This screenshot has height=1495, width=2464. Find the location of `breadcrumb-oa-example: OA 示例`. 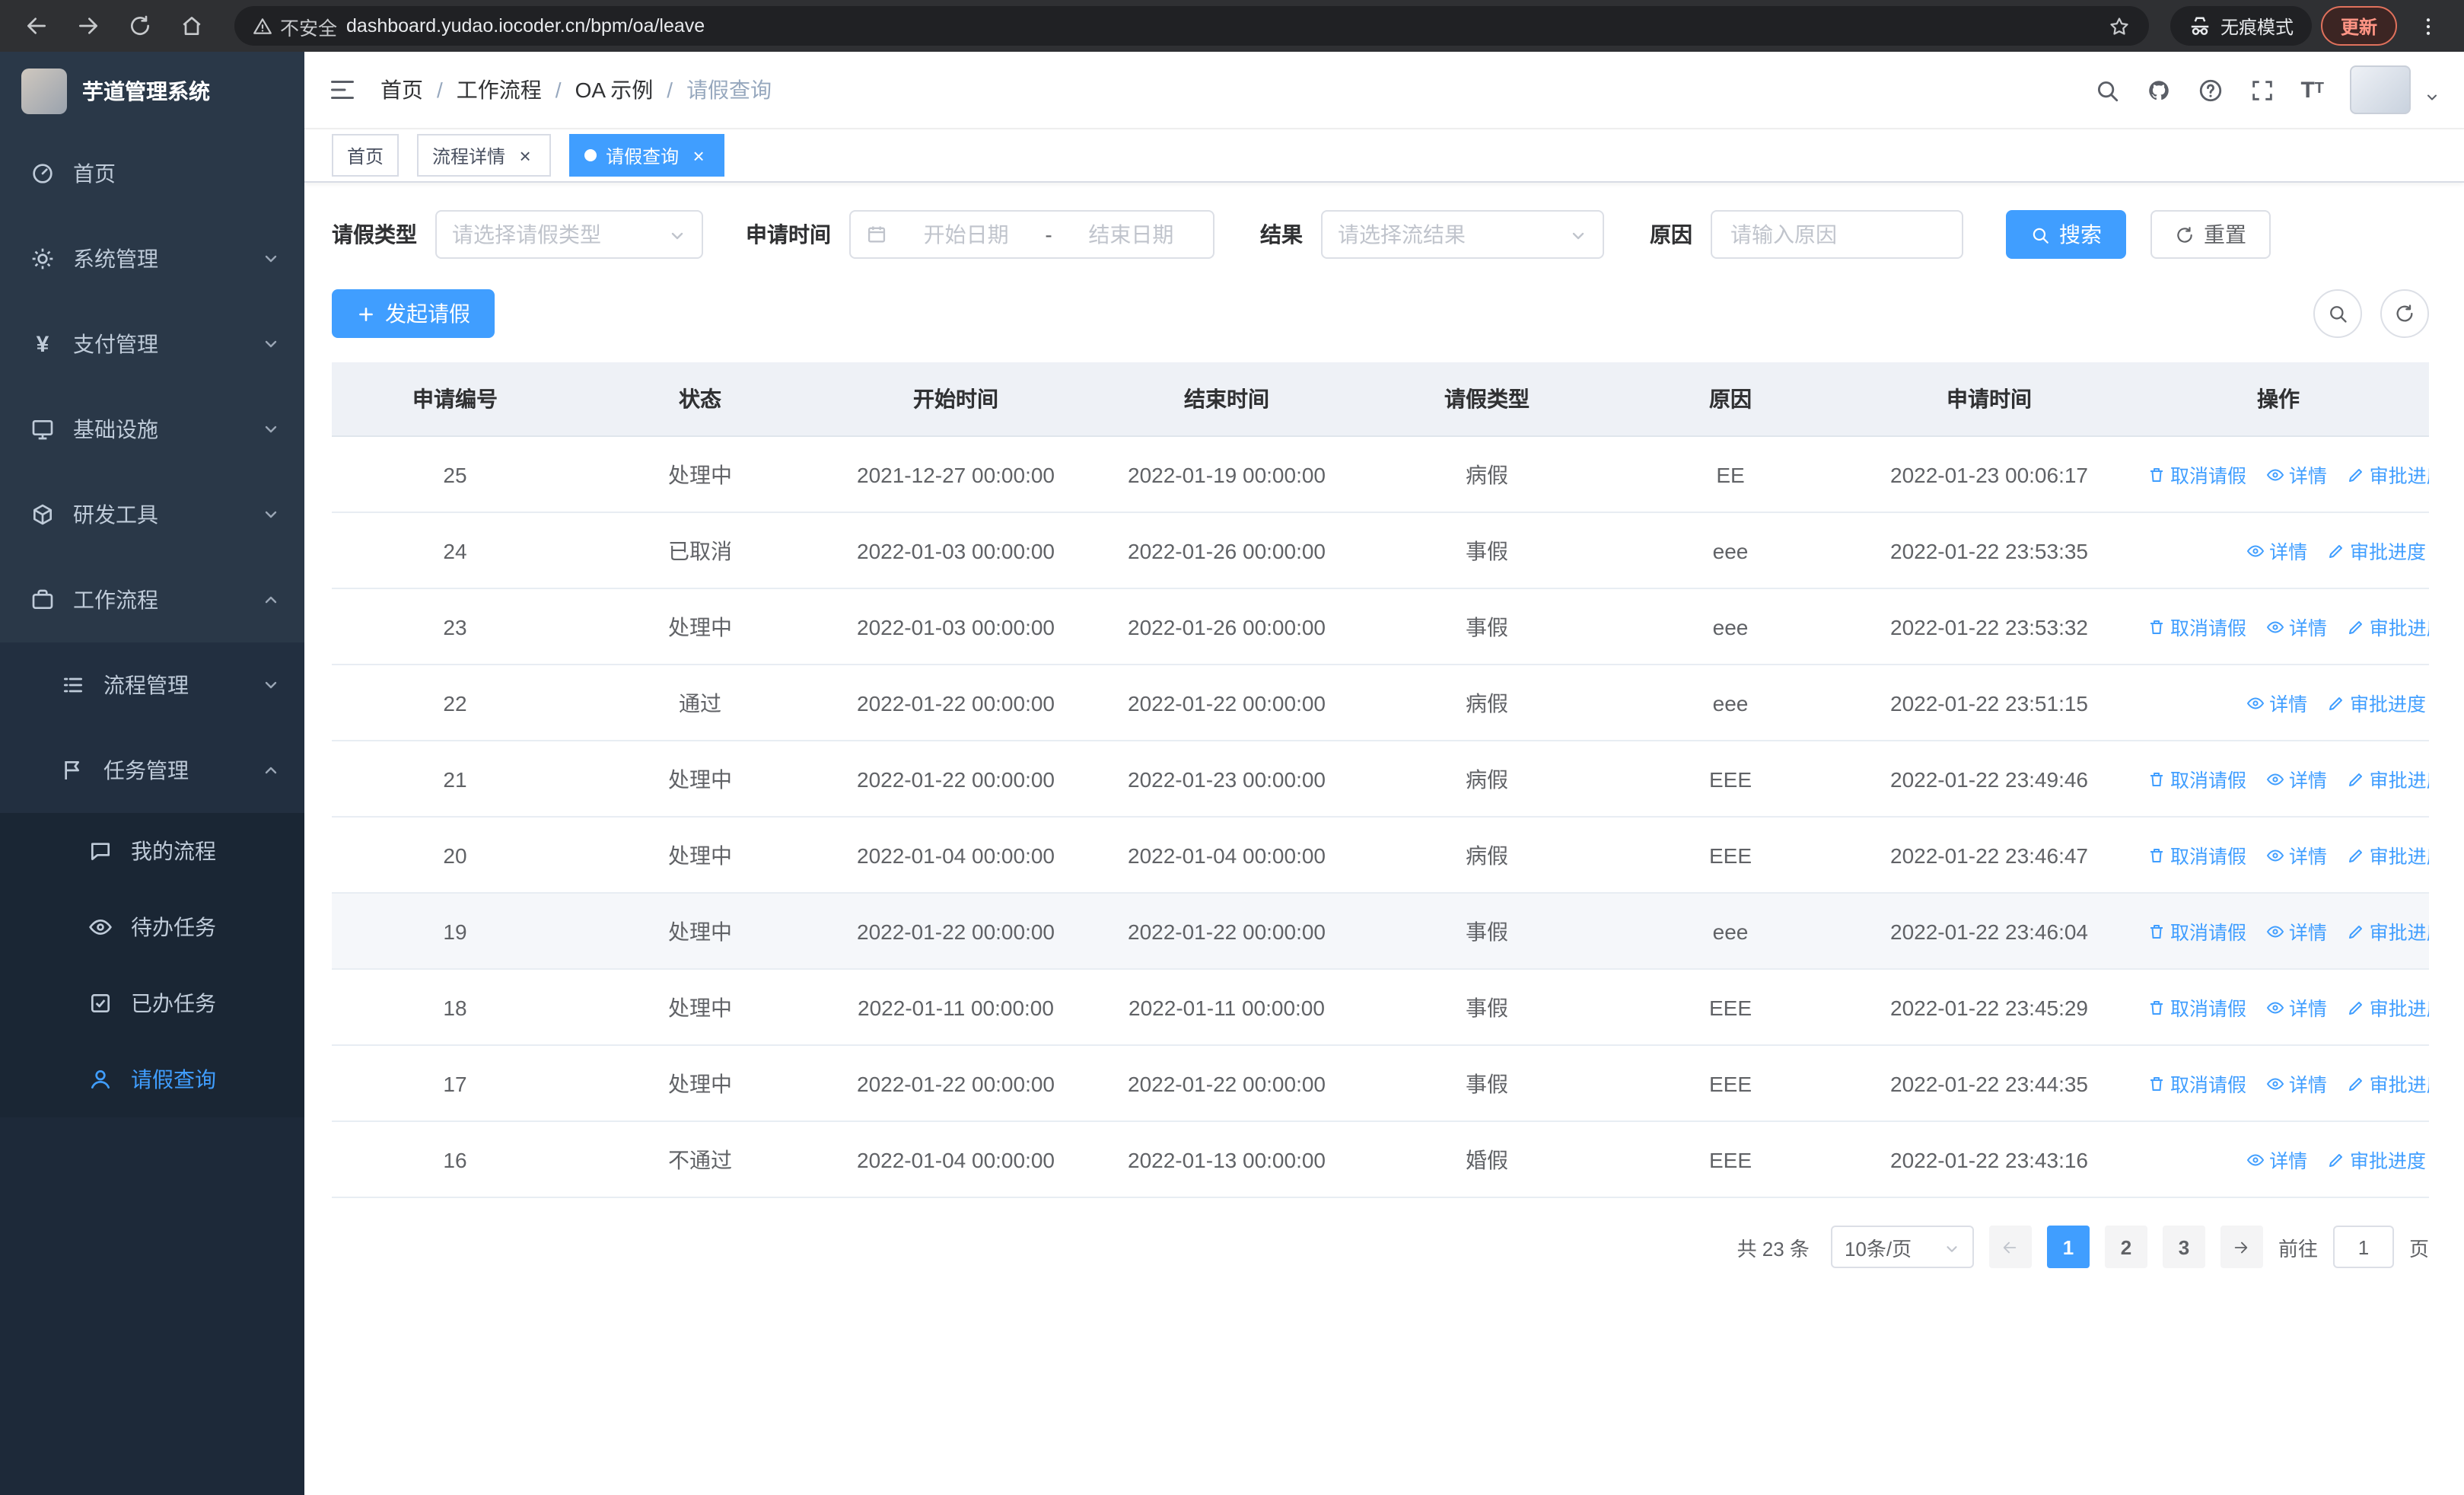

breadcrumb-oa-example: OA 示例 is located at coordinates (614, 90).